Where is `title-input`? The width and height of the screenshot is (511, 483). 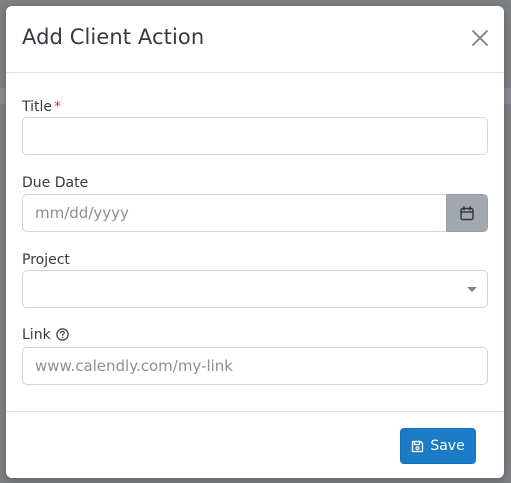 title-input is located at coordinates (255, 136).